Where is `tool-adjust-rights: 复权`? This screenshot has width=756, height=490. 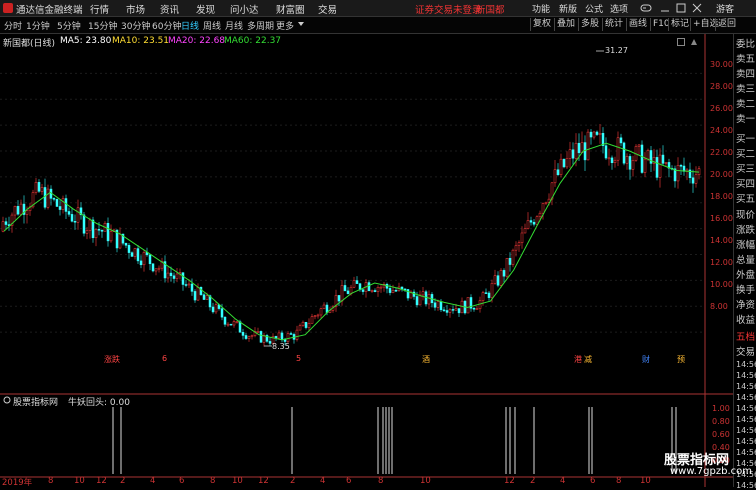 tool-adjust-rights: 复权 is located at coordinates (541, 24).